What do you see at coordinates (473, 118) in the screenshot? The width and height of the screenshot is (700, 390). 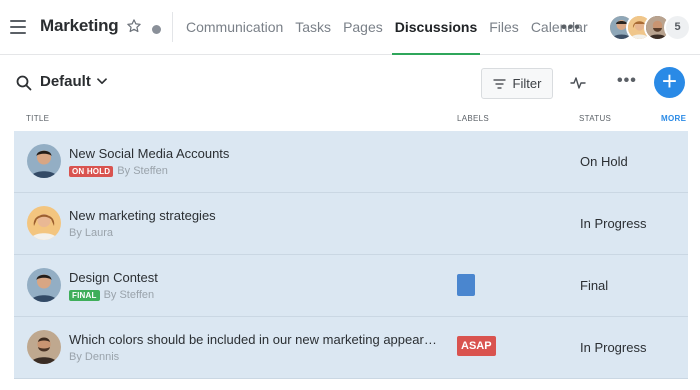 I see `column-header-labels: LABELS` at bounding box center [473, 118].